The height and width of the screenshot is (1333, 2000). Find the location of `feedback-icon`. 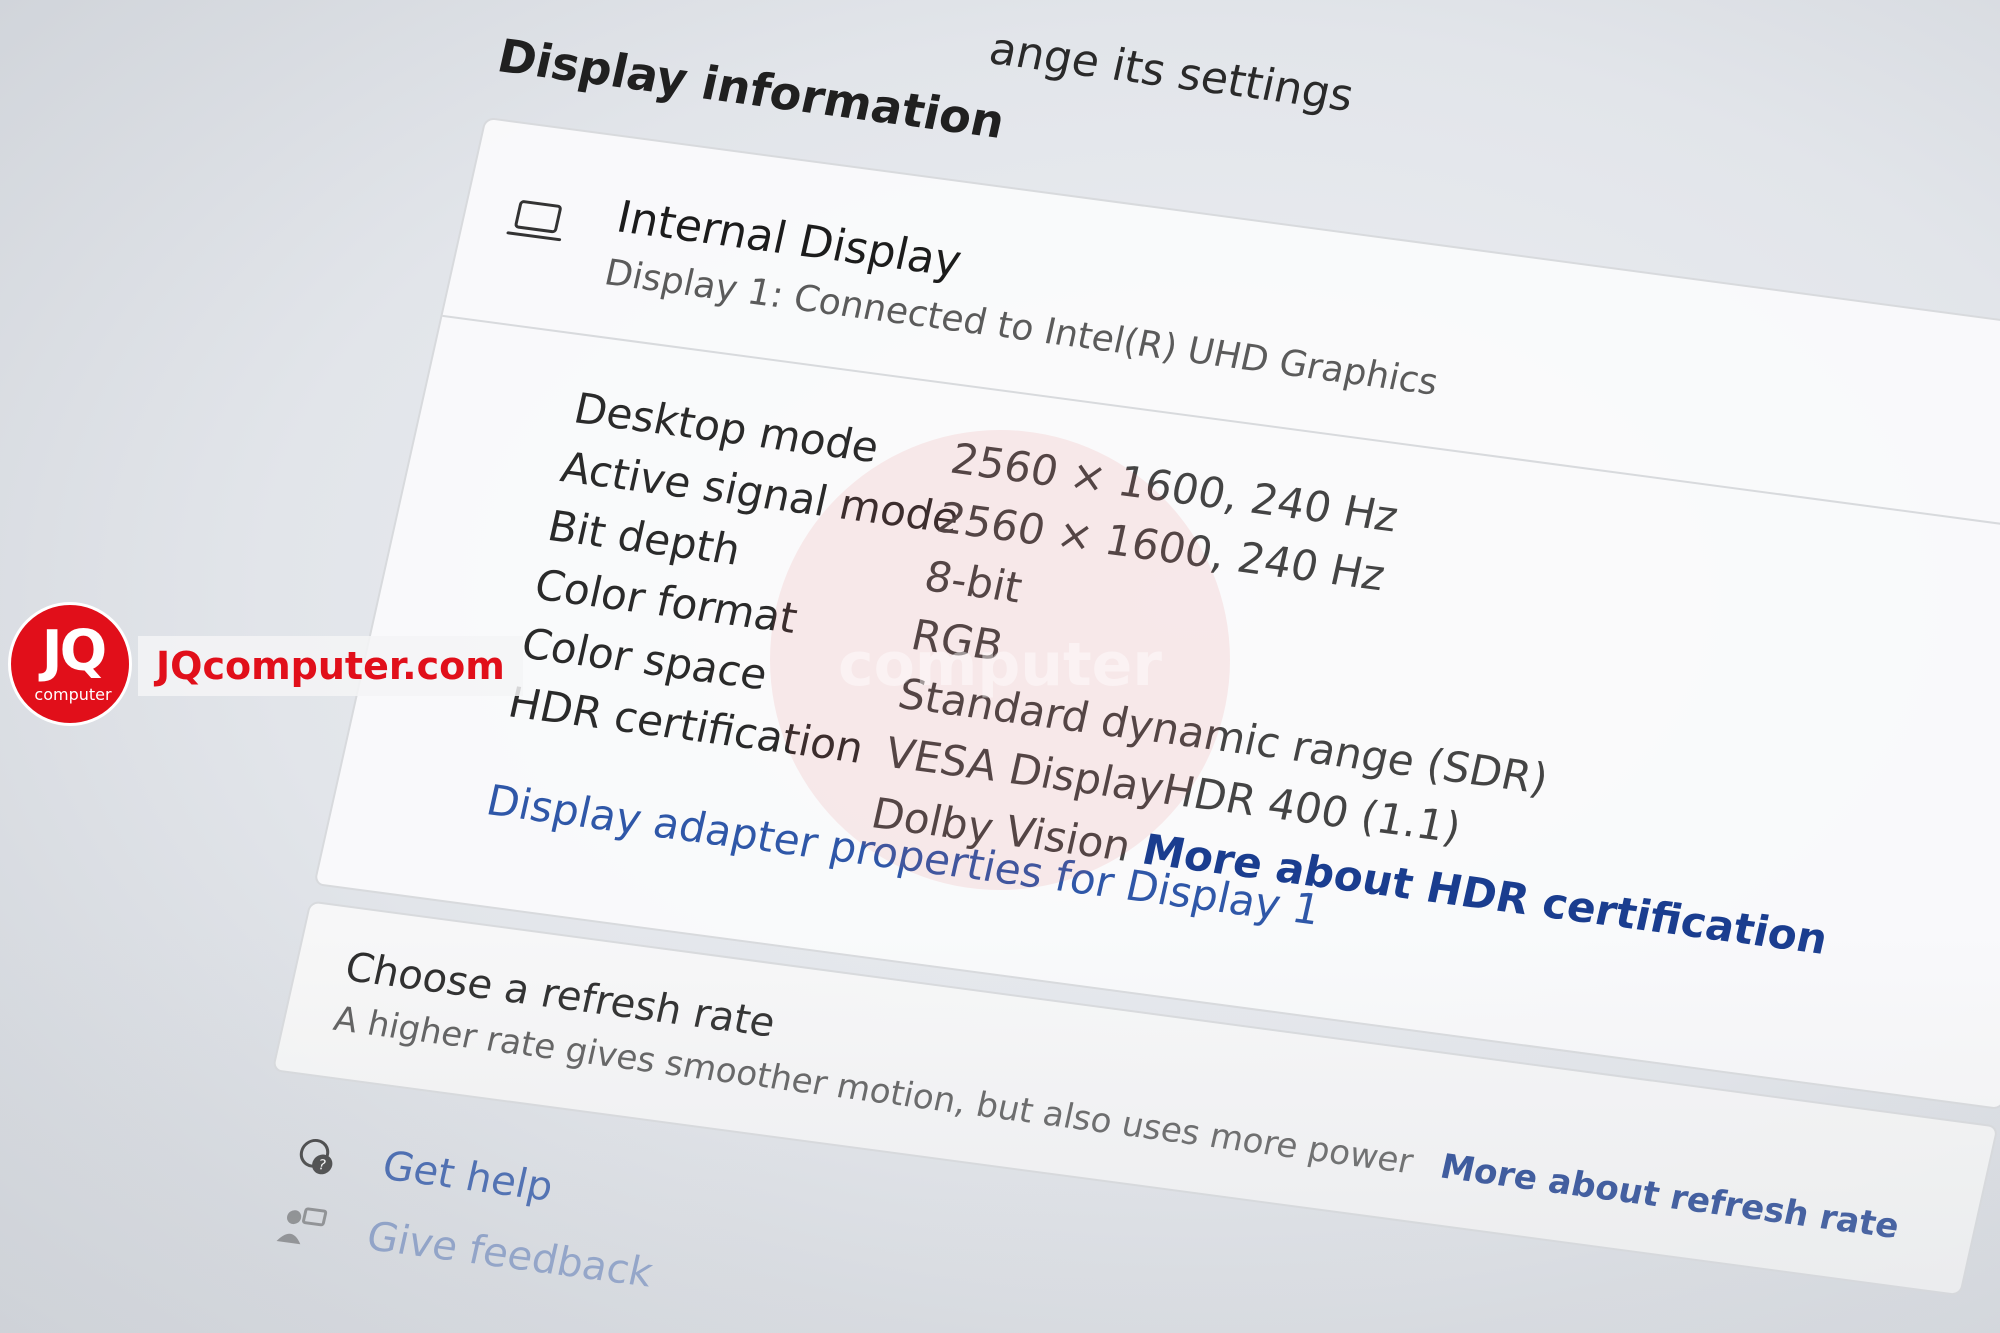

feedback-icon is located at coordinates (302, 1226).